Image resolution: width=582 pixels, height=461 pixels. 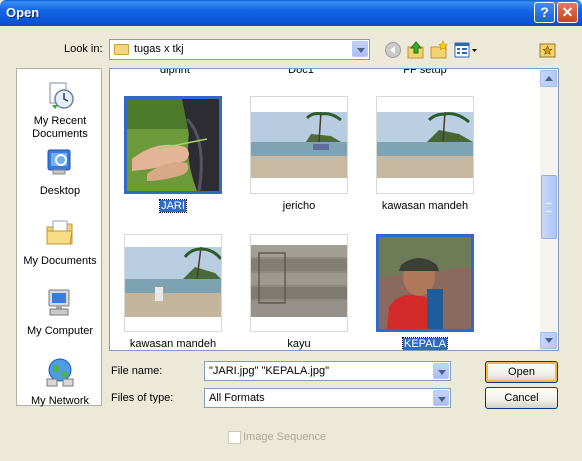 What do you see at coordinates (234, 437) in the screenshot?
I see `image-sequence-checkbox` at bounding box center [234, 437].